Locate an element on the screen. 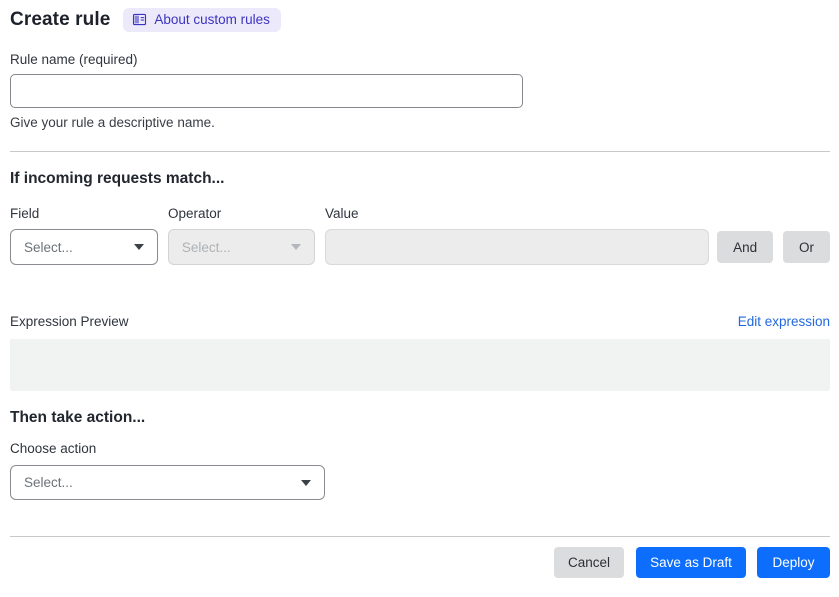 The width and height of the screenshot is (839, 597). section-divider-top is located at coordinates (420, 151).